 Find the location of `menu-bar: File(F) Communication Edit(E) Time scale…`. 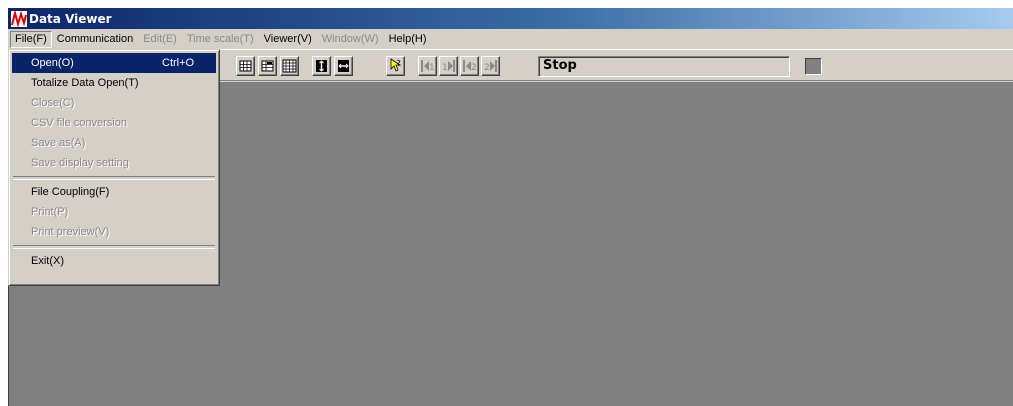

menu-bar: File(F) Communication Edit(E) Time scale… is located at coordinates (510, 39).